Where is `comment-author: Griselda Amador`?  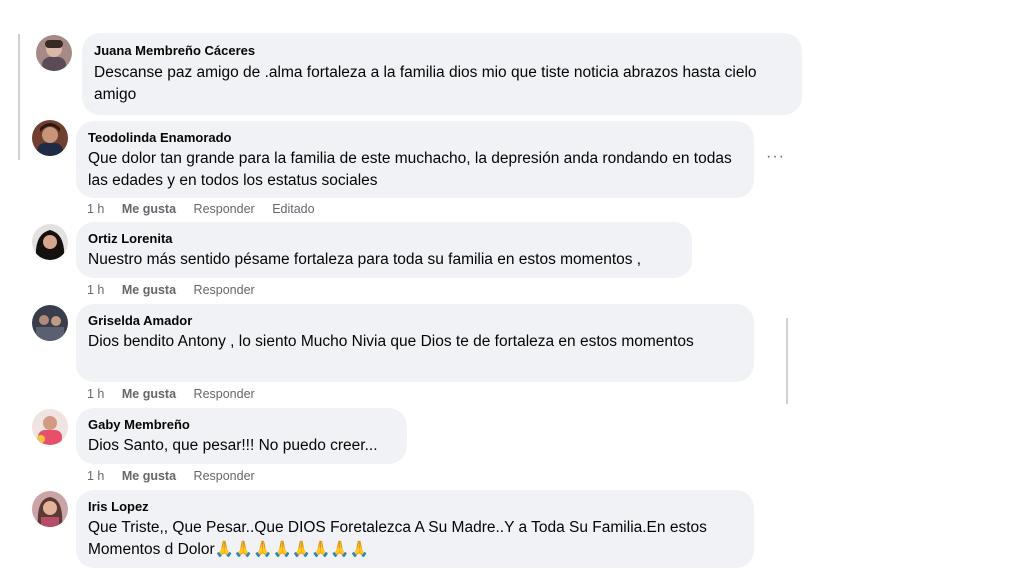 comment-author: Griselda Amador is located at coordinates (415, 321).